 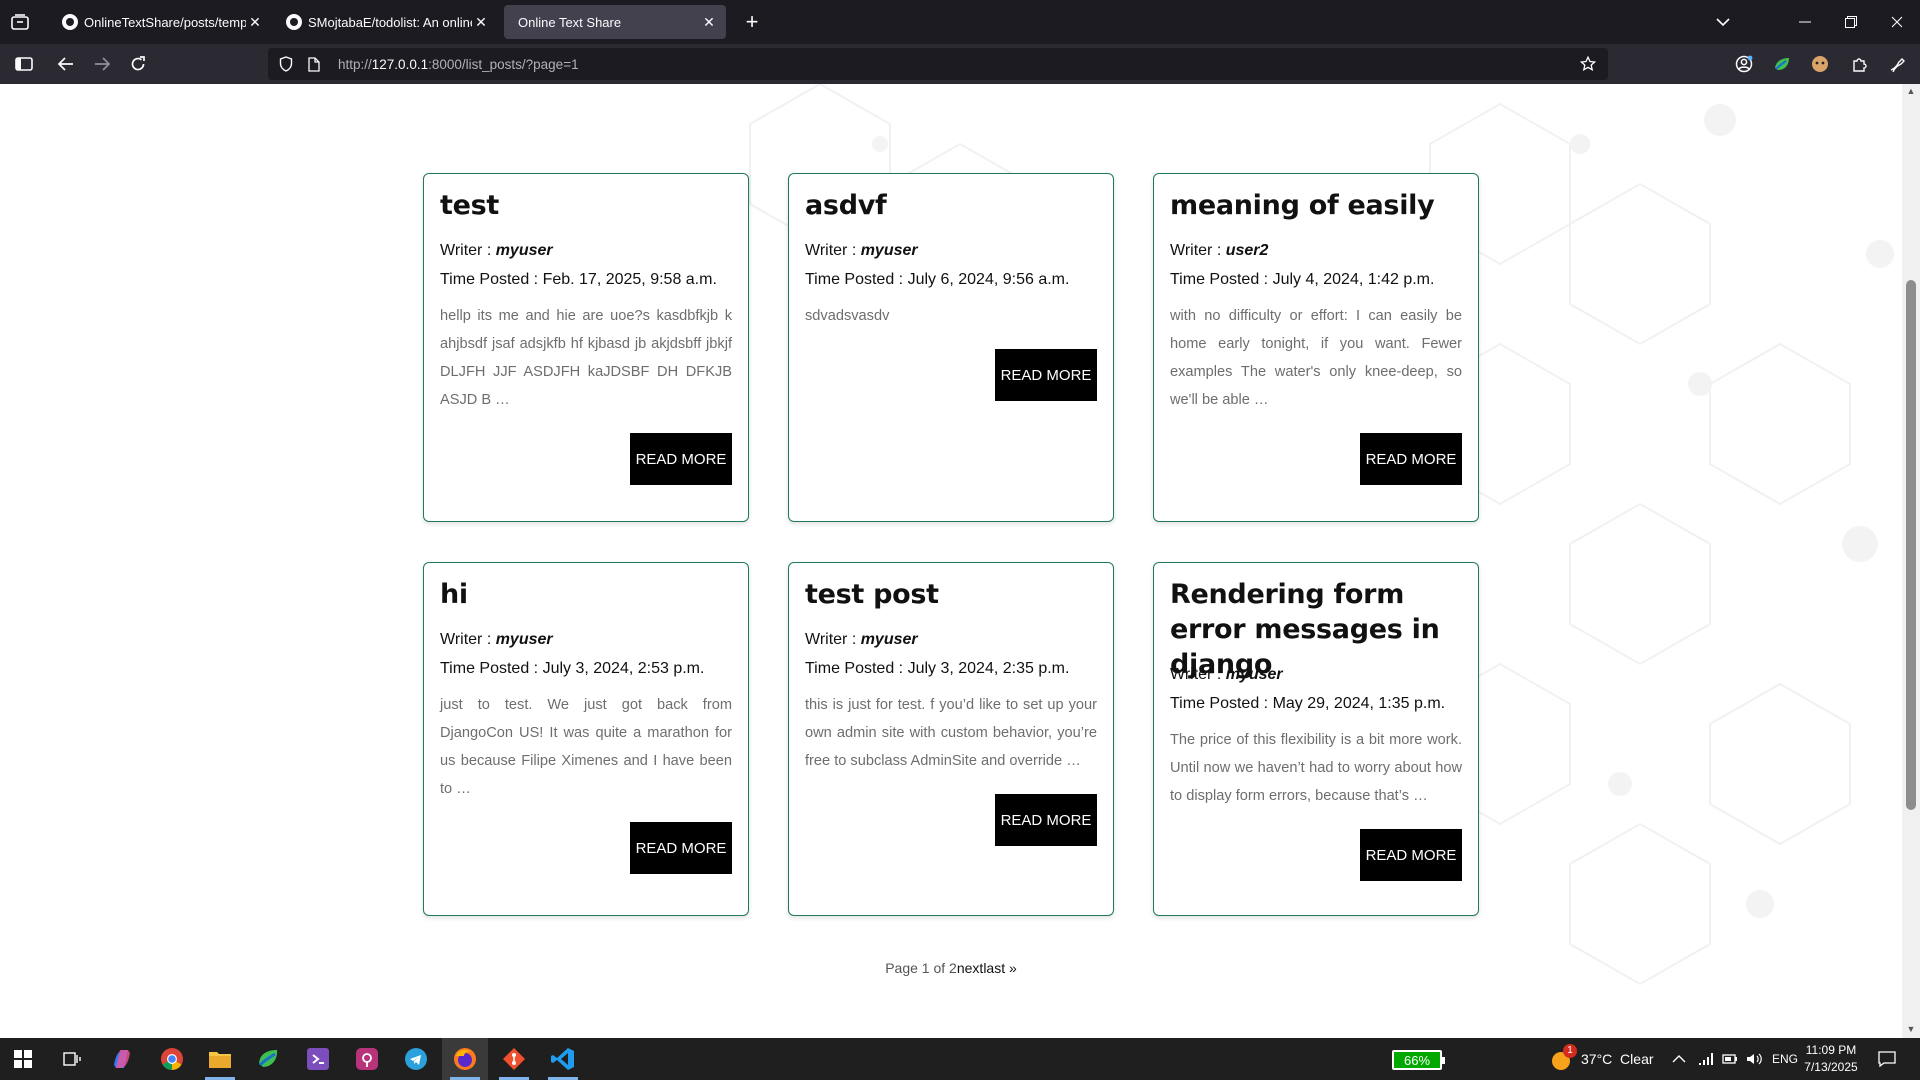 What do you see at coordinates (66, 64) in the screenshot?
I see `back-icon` at bounding box center [66, 64].